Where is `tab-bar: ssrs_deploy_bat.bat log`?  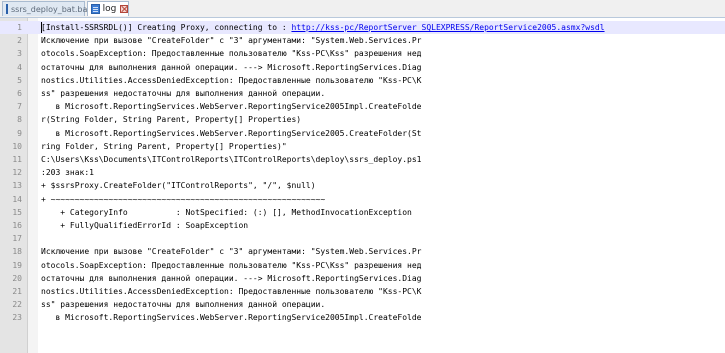
tab-bar: ssrs_deploy_bat.bat log is located at coordinates (362, 9).